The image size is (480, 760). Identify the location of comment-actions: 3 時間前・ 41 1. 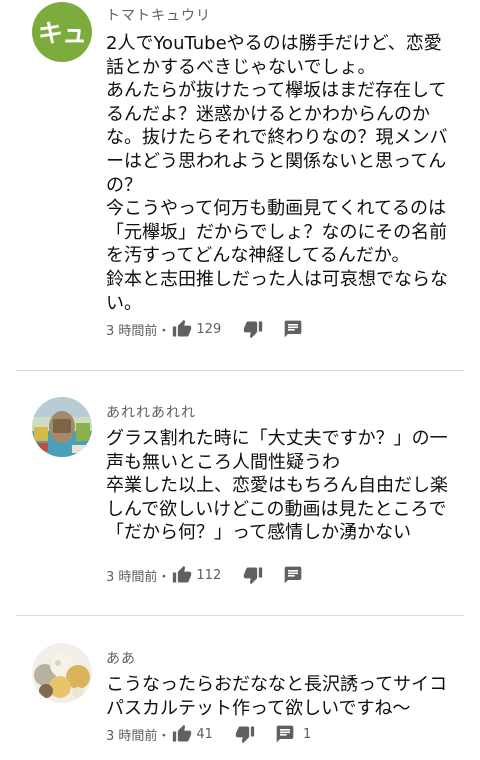
(208, 734).